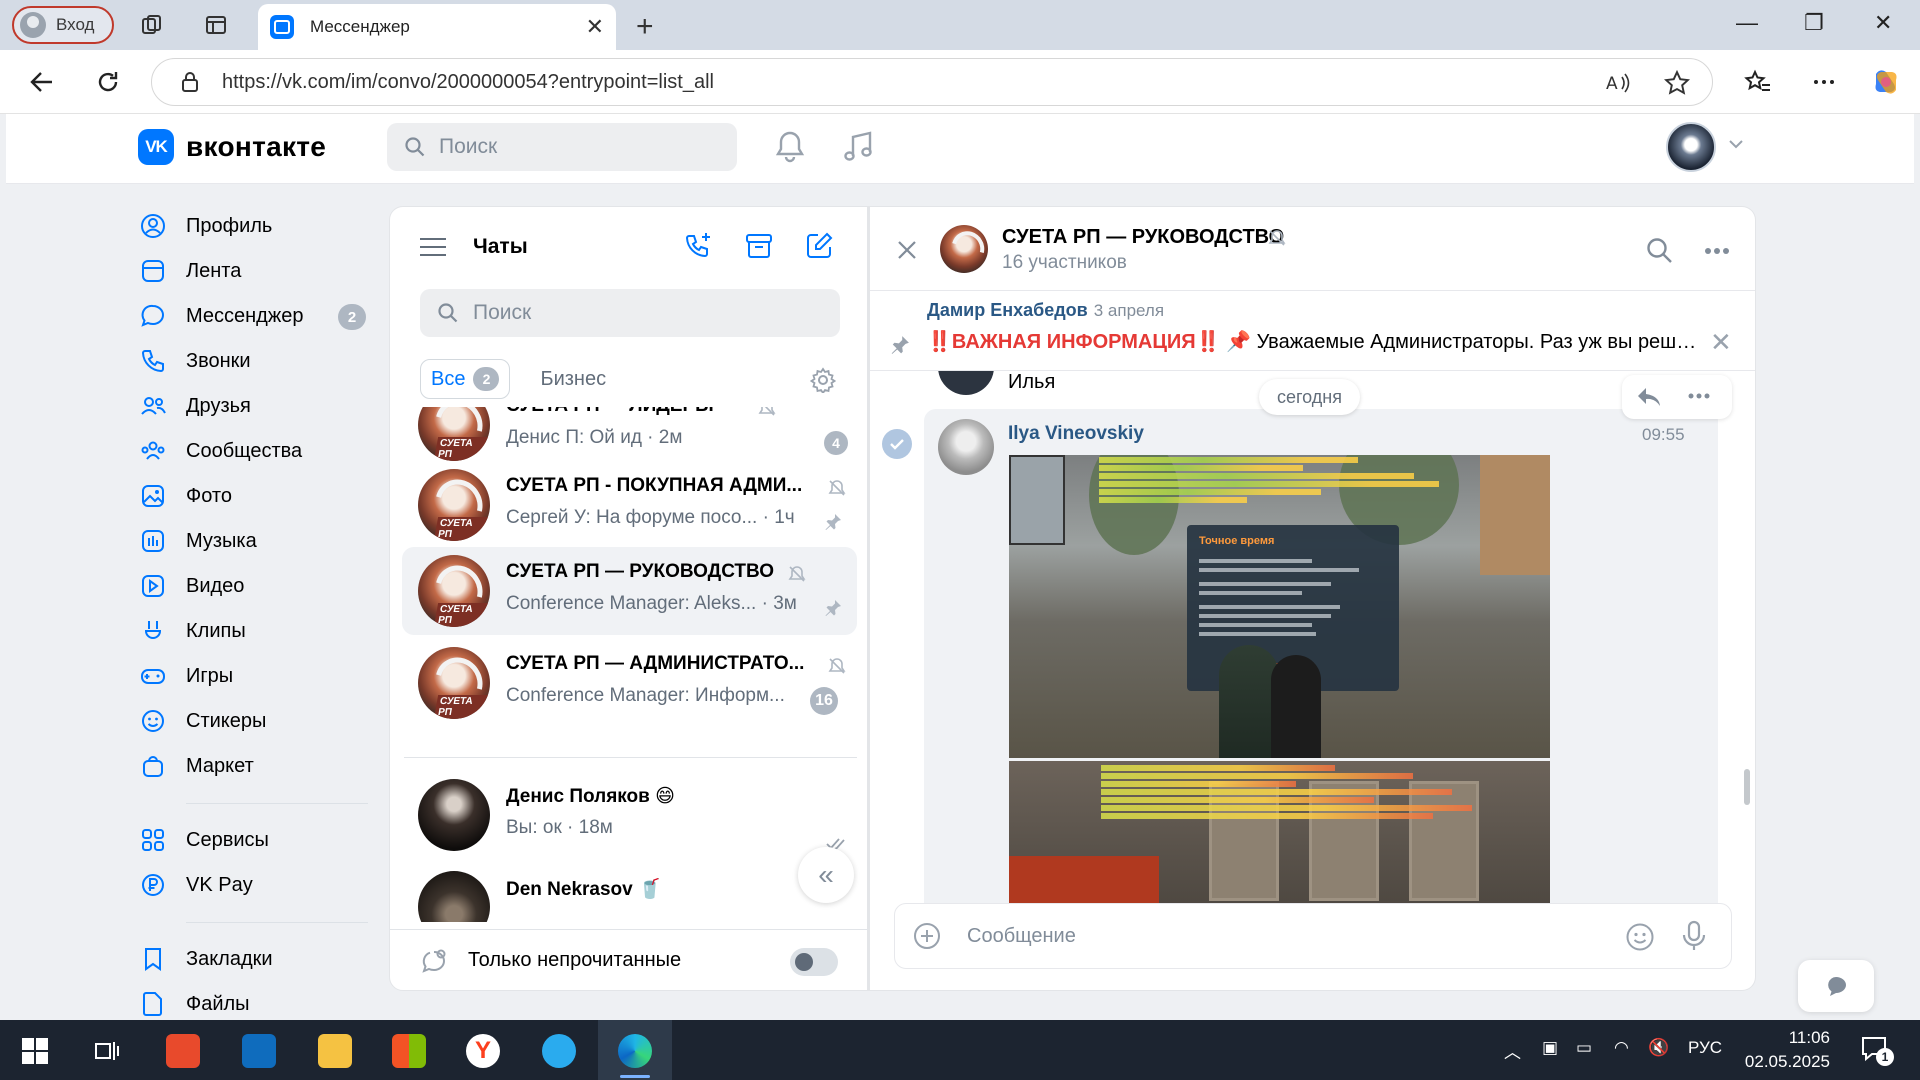 The image size is (1920, 1080). I want to click on chat-avatar, so click(454, 815).